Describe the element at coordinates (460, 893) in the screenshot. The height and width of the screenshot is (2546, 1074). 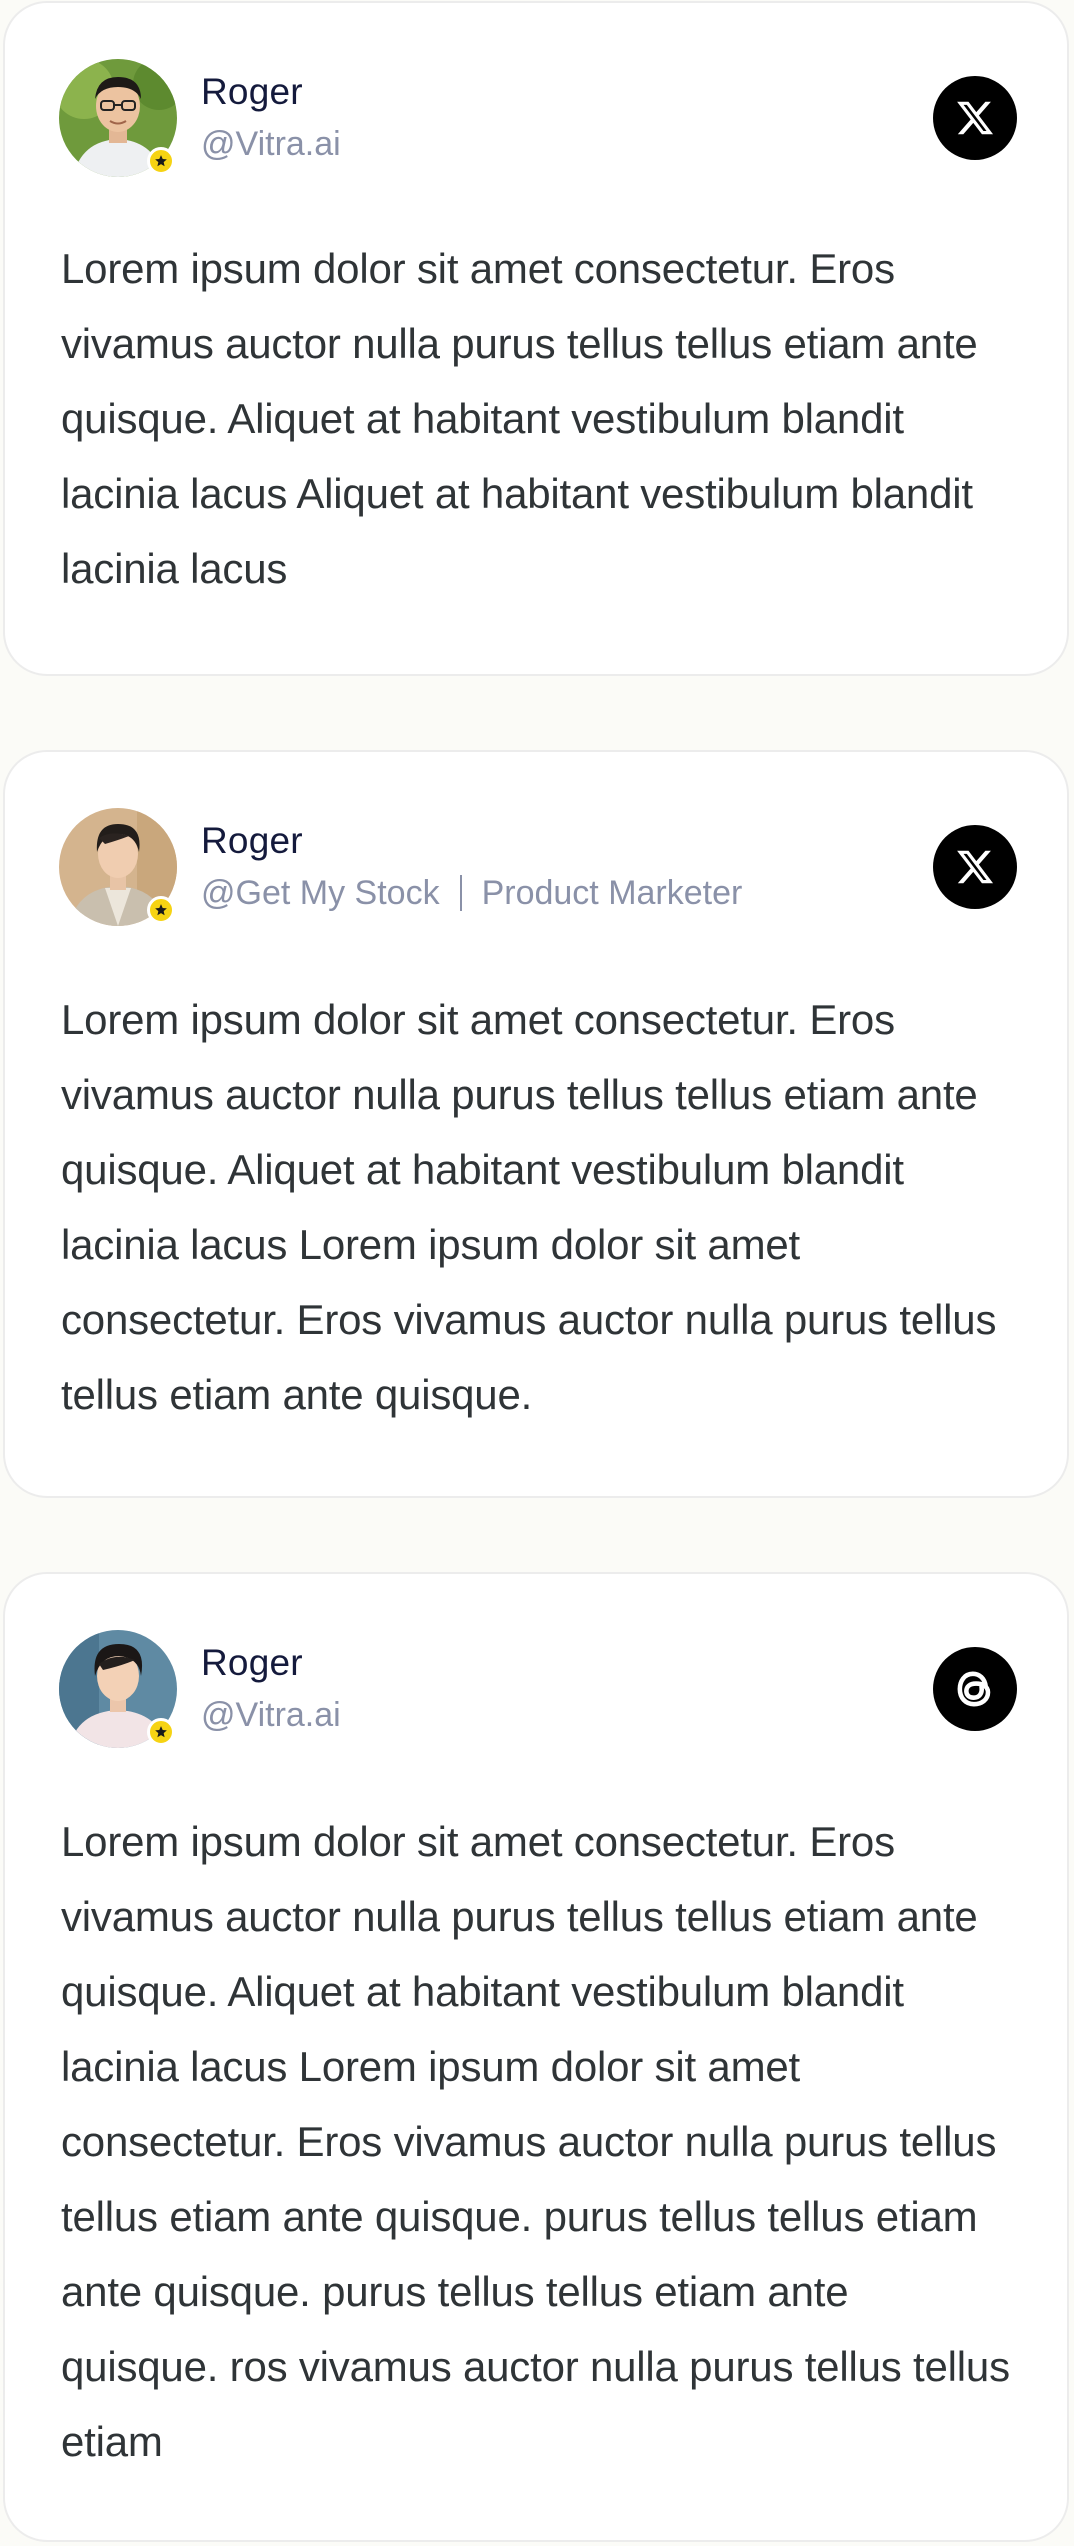
I see `meta-divider` at that location.